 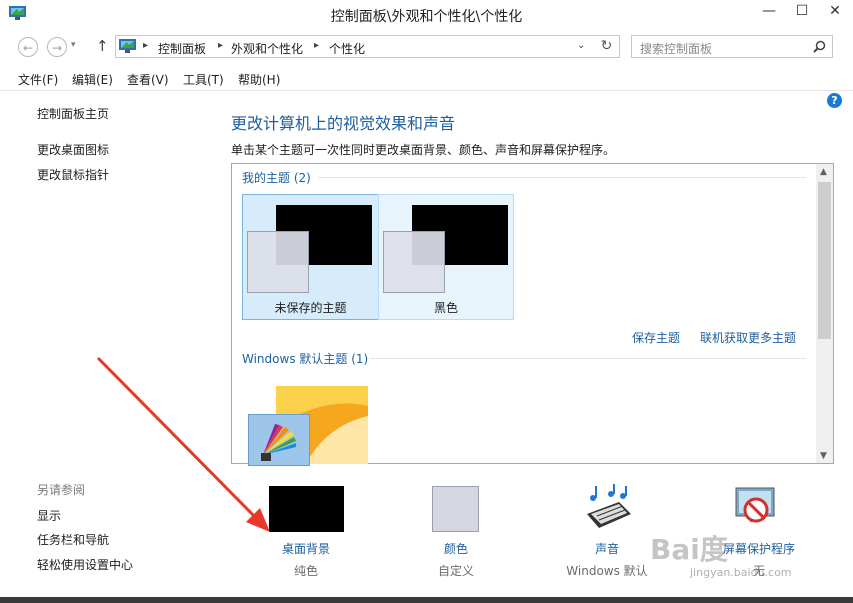 I want to click on window-title: 控制面板\外观和个性化\个性化, so click(x=426, y=17).